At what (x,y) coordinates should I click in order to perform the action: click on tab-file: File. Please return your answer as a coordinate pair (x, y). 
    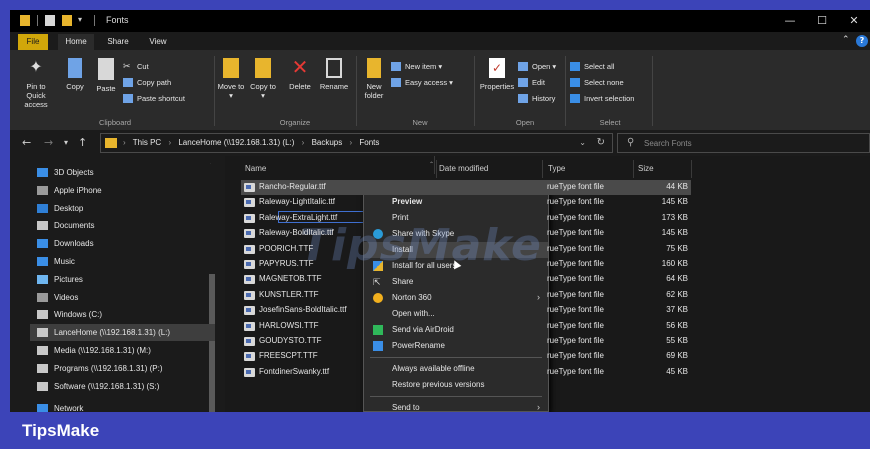
    Looking at the image, I should click on (33, 42).